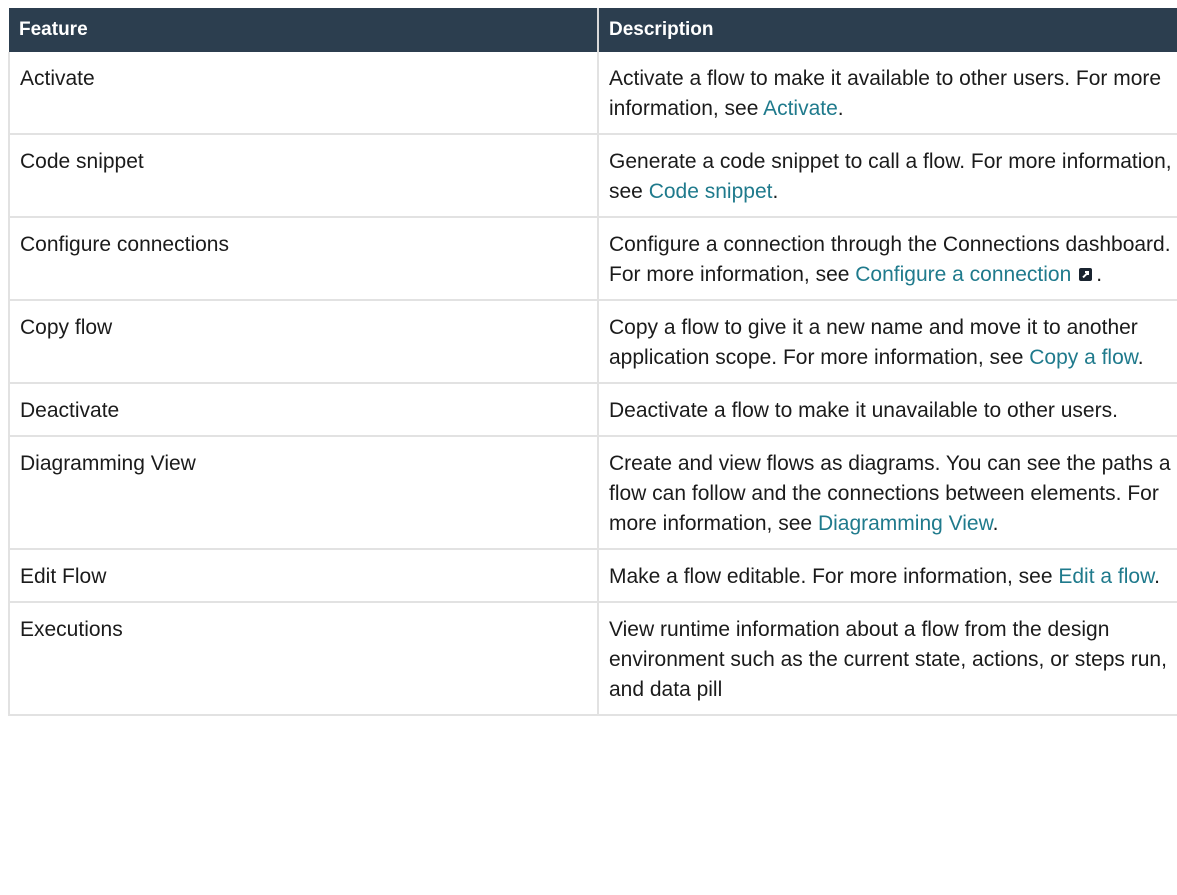 Image resolution: width=1177 pixels, height=895 pixels. Describe the element at coordinates (1086, 274) in the screenshot. I see `external-link-icon` at that location.